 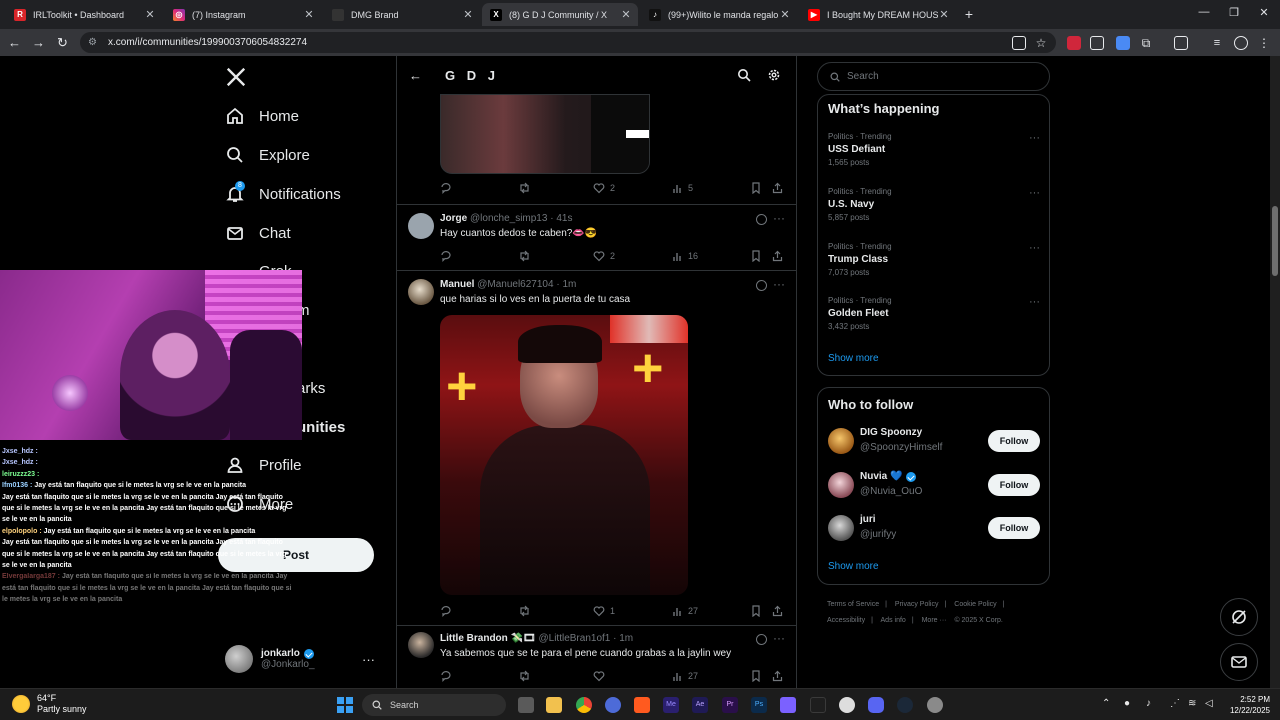 I want to click on messages-floating-button, so click(x=1239, y=662).